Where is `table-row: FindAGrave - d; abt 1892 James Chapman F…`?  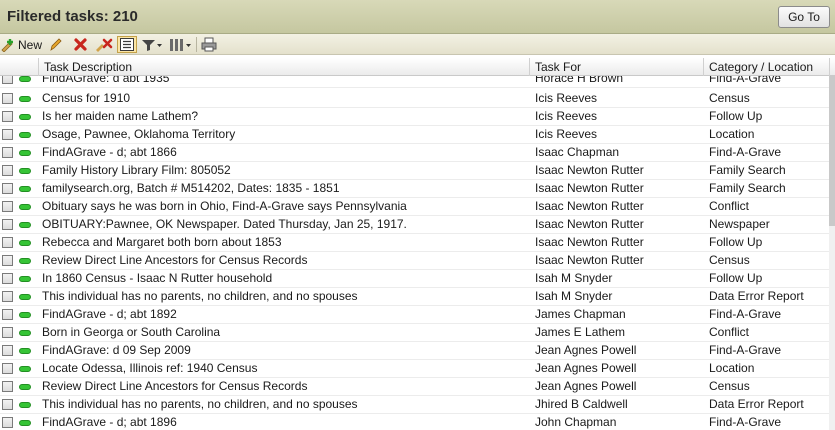 table-row: FindAGrave - d; abt 1892 James Chapman F… is located at coordinates (417, 315).